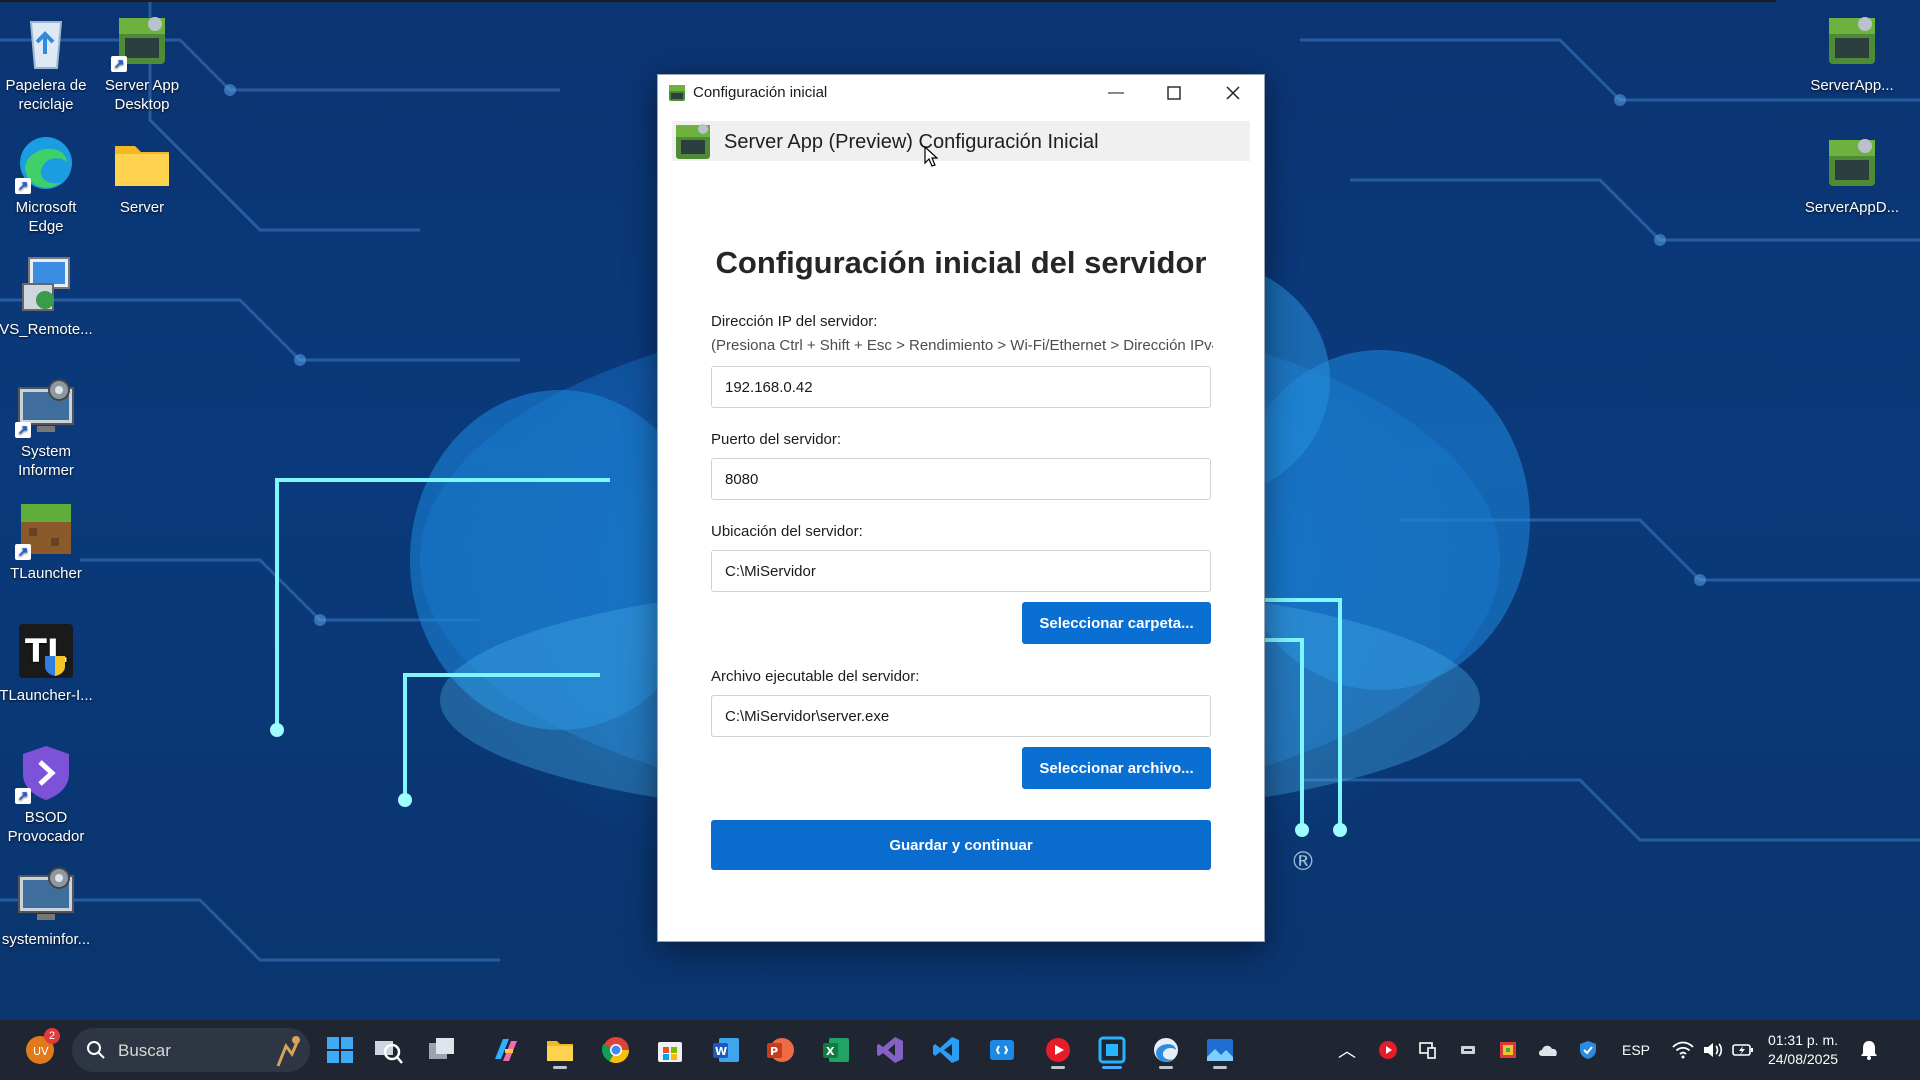  Describe the element at coordinates (46, 529) in the screenshot. I see `tlauncher-icon: ↗` at that location.